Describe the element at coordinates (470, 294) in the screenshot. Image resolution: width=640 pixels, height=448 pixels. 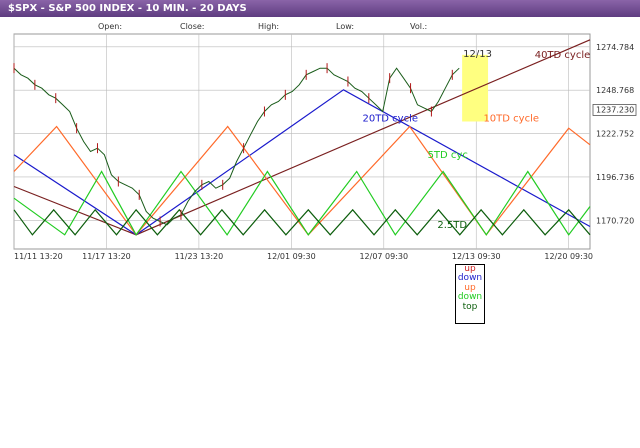
I see `legend-box: up down up down top` at that location.